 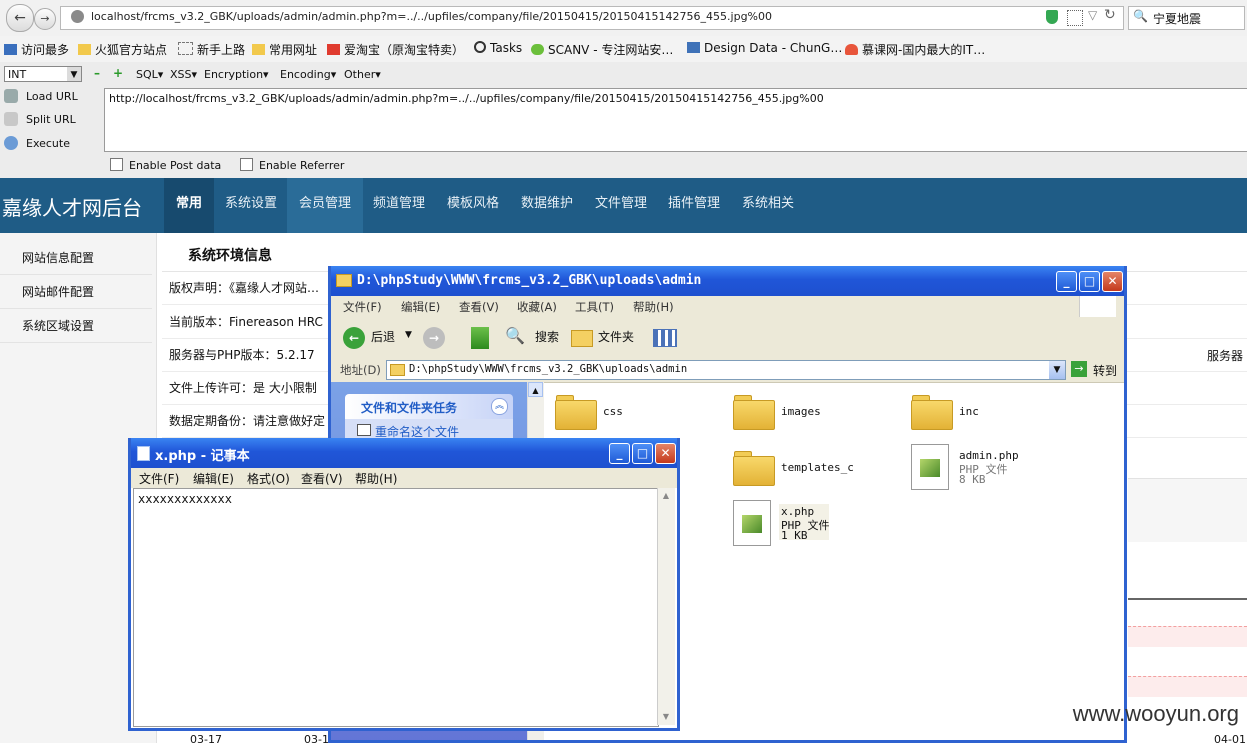 I want to click on globe-icon, so click(x=77, y=16).